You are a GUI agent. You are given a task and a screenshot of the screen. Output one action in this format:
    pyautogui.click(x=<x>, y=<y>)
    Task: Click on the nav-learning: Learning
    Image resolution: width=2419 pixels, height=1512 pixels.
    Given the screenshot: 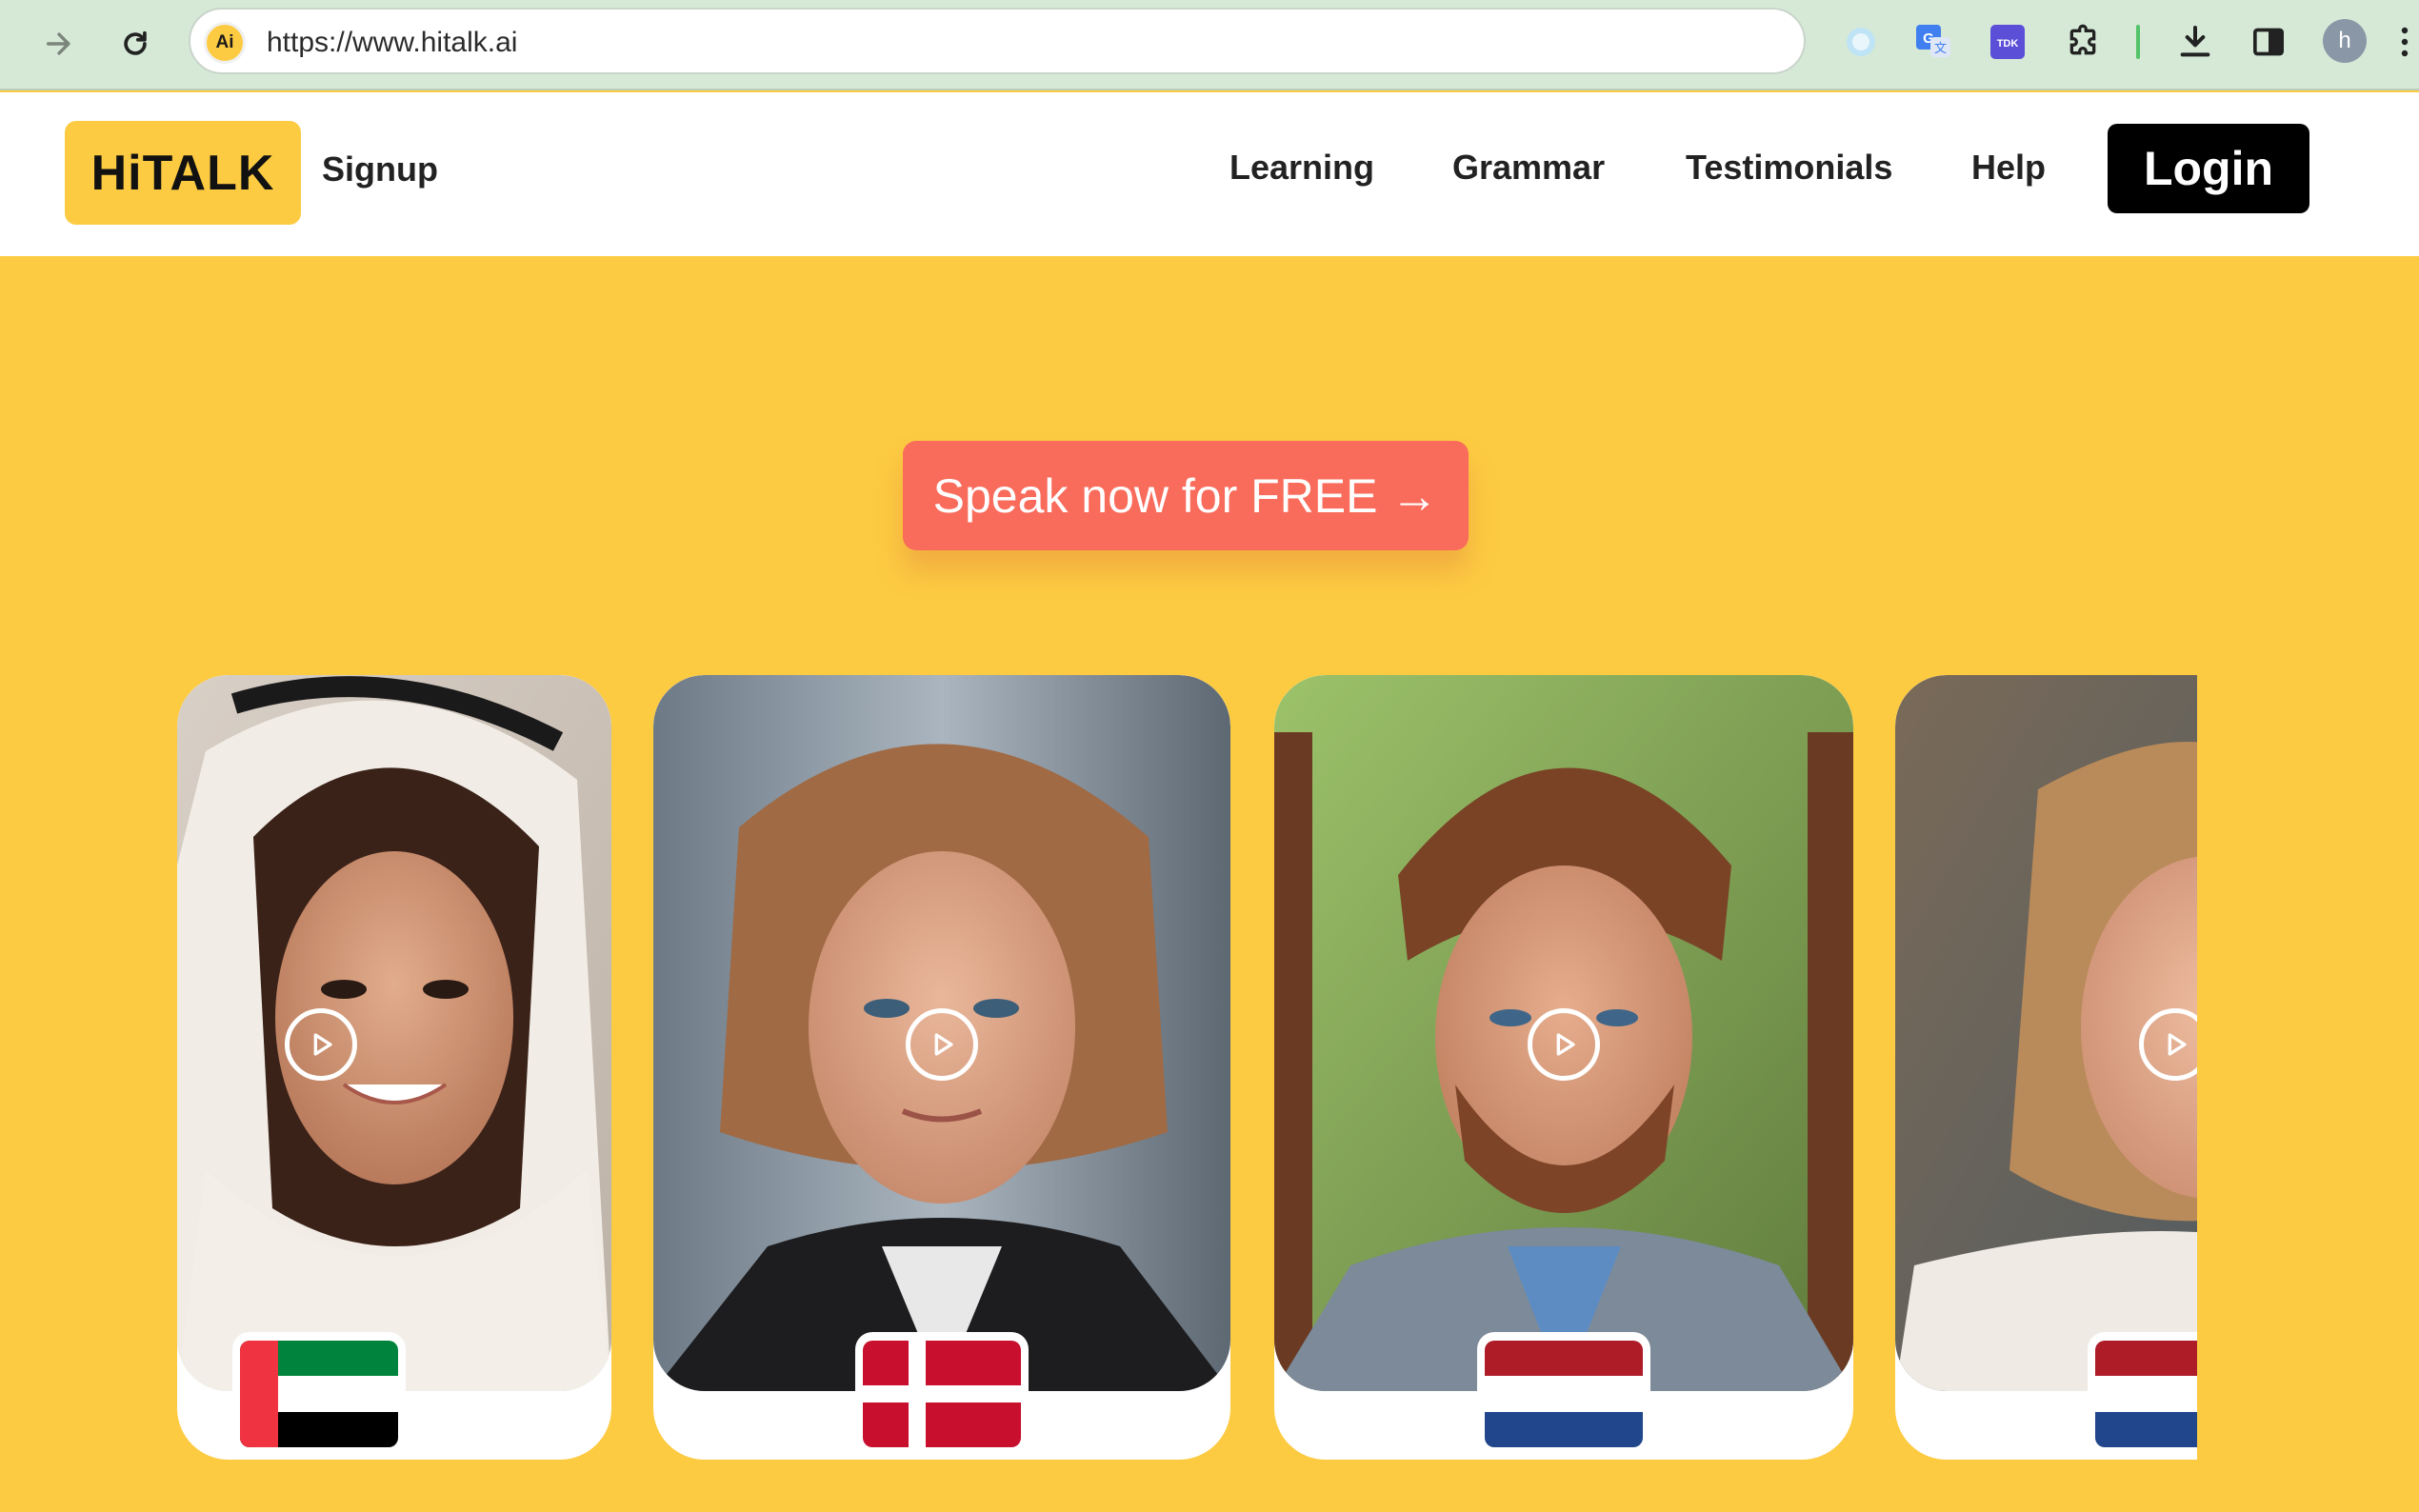 What is the action you would take?
    pyautogui.click(x=1301, y=168)
    